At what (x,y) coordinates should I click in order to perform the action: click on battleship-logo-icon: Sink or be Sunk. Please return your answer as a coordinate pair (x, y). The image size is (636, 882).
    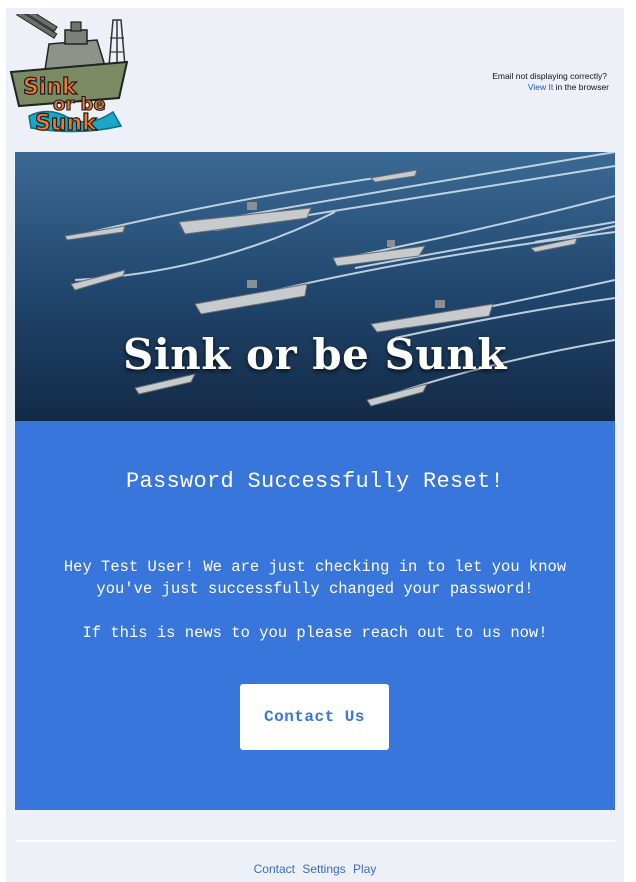
    Looking at the image, I should click on (69, 74).